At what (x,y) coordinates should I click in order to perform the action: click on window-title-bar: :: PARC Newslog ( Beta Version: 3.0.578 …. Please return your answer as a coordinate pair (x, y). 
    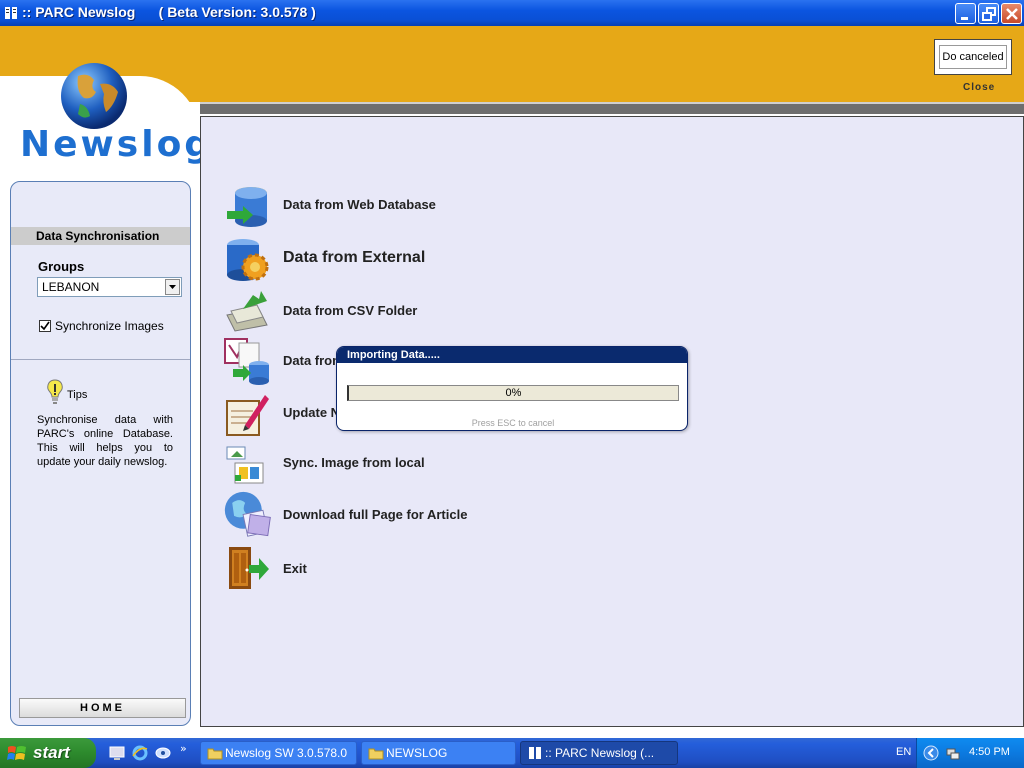
    Looking at the image, I should click on (512, 13).